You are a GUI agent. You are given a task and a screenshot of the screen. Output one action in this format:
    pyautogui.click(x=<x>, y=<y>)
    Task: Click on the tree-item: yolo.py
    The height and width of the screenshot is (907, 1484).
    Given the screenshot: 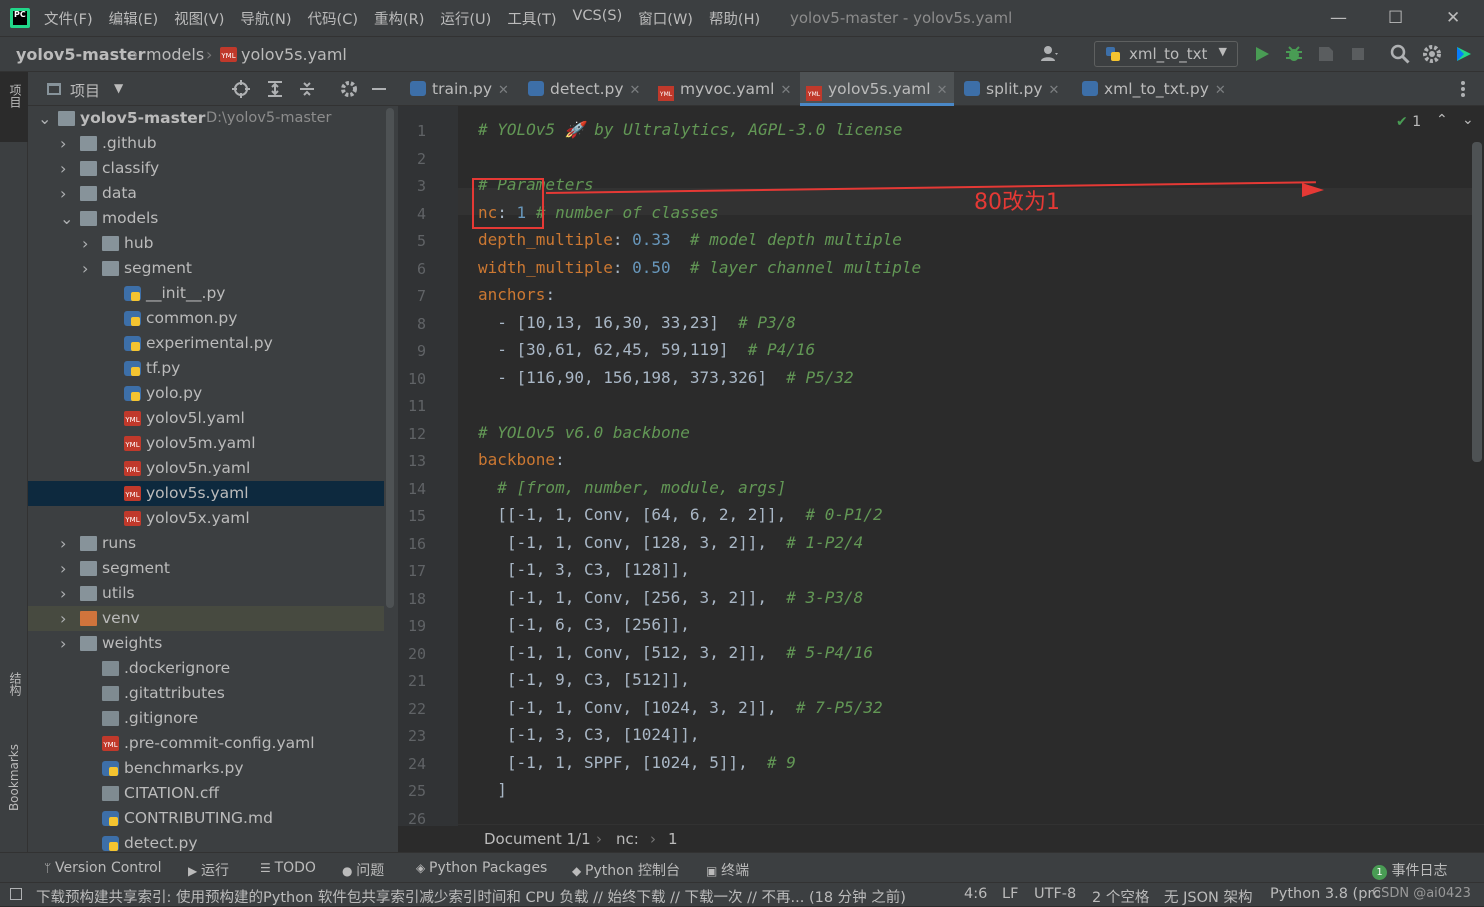 What is the action you would take?
    pyautogui.click(x=206, y=393)
    